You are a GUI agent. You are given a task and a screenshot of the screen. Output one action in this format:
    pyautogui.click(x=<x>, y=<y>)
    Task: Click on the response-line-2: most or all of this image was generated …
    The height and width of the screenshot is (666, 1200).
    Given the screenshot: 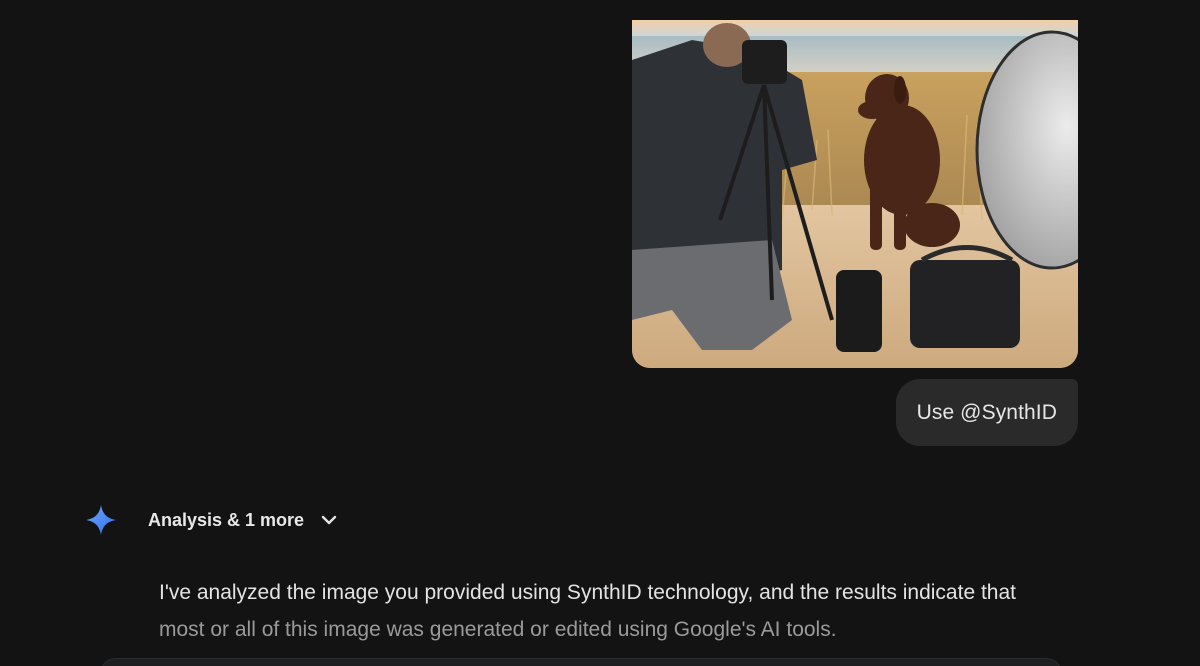 What is the action you would take?
    pyautogui.click(x=498, y=629)
    